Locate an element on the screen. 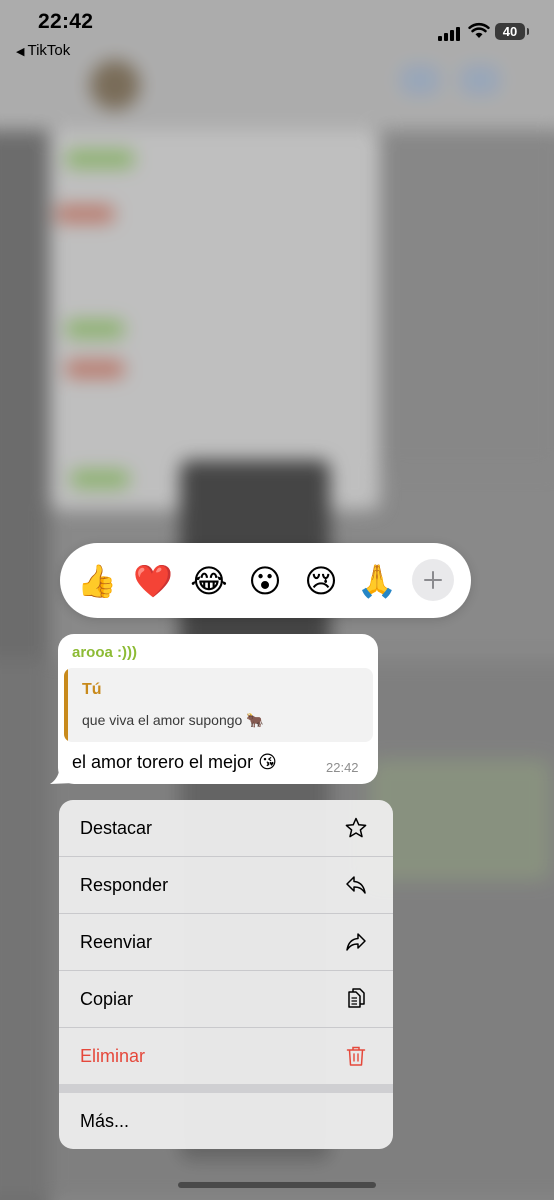 The width and height of the screenshot is (554, 1200). menu-item-label: Destacar is located at coordinates (116, 828).